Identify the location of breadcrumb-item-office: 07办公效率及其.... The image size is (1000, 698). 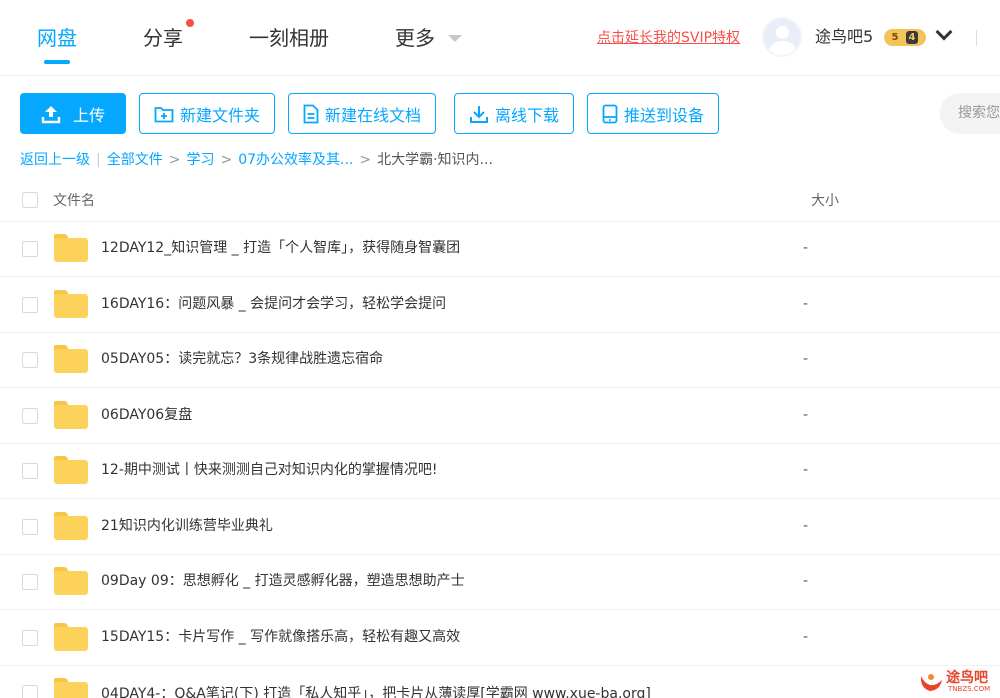
(295, 160).